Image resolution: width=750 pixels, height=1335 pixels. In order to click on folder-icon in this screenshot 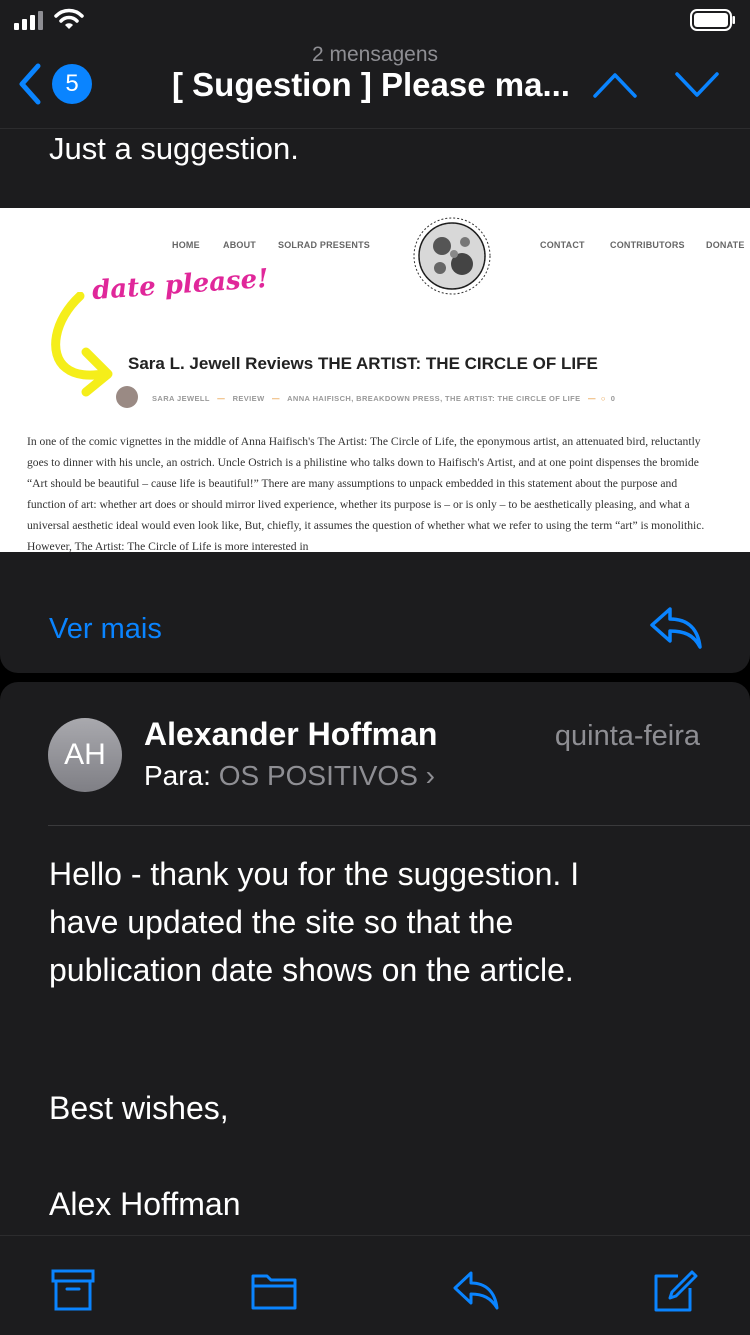, I will do `click(274, 1290)`.